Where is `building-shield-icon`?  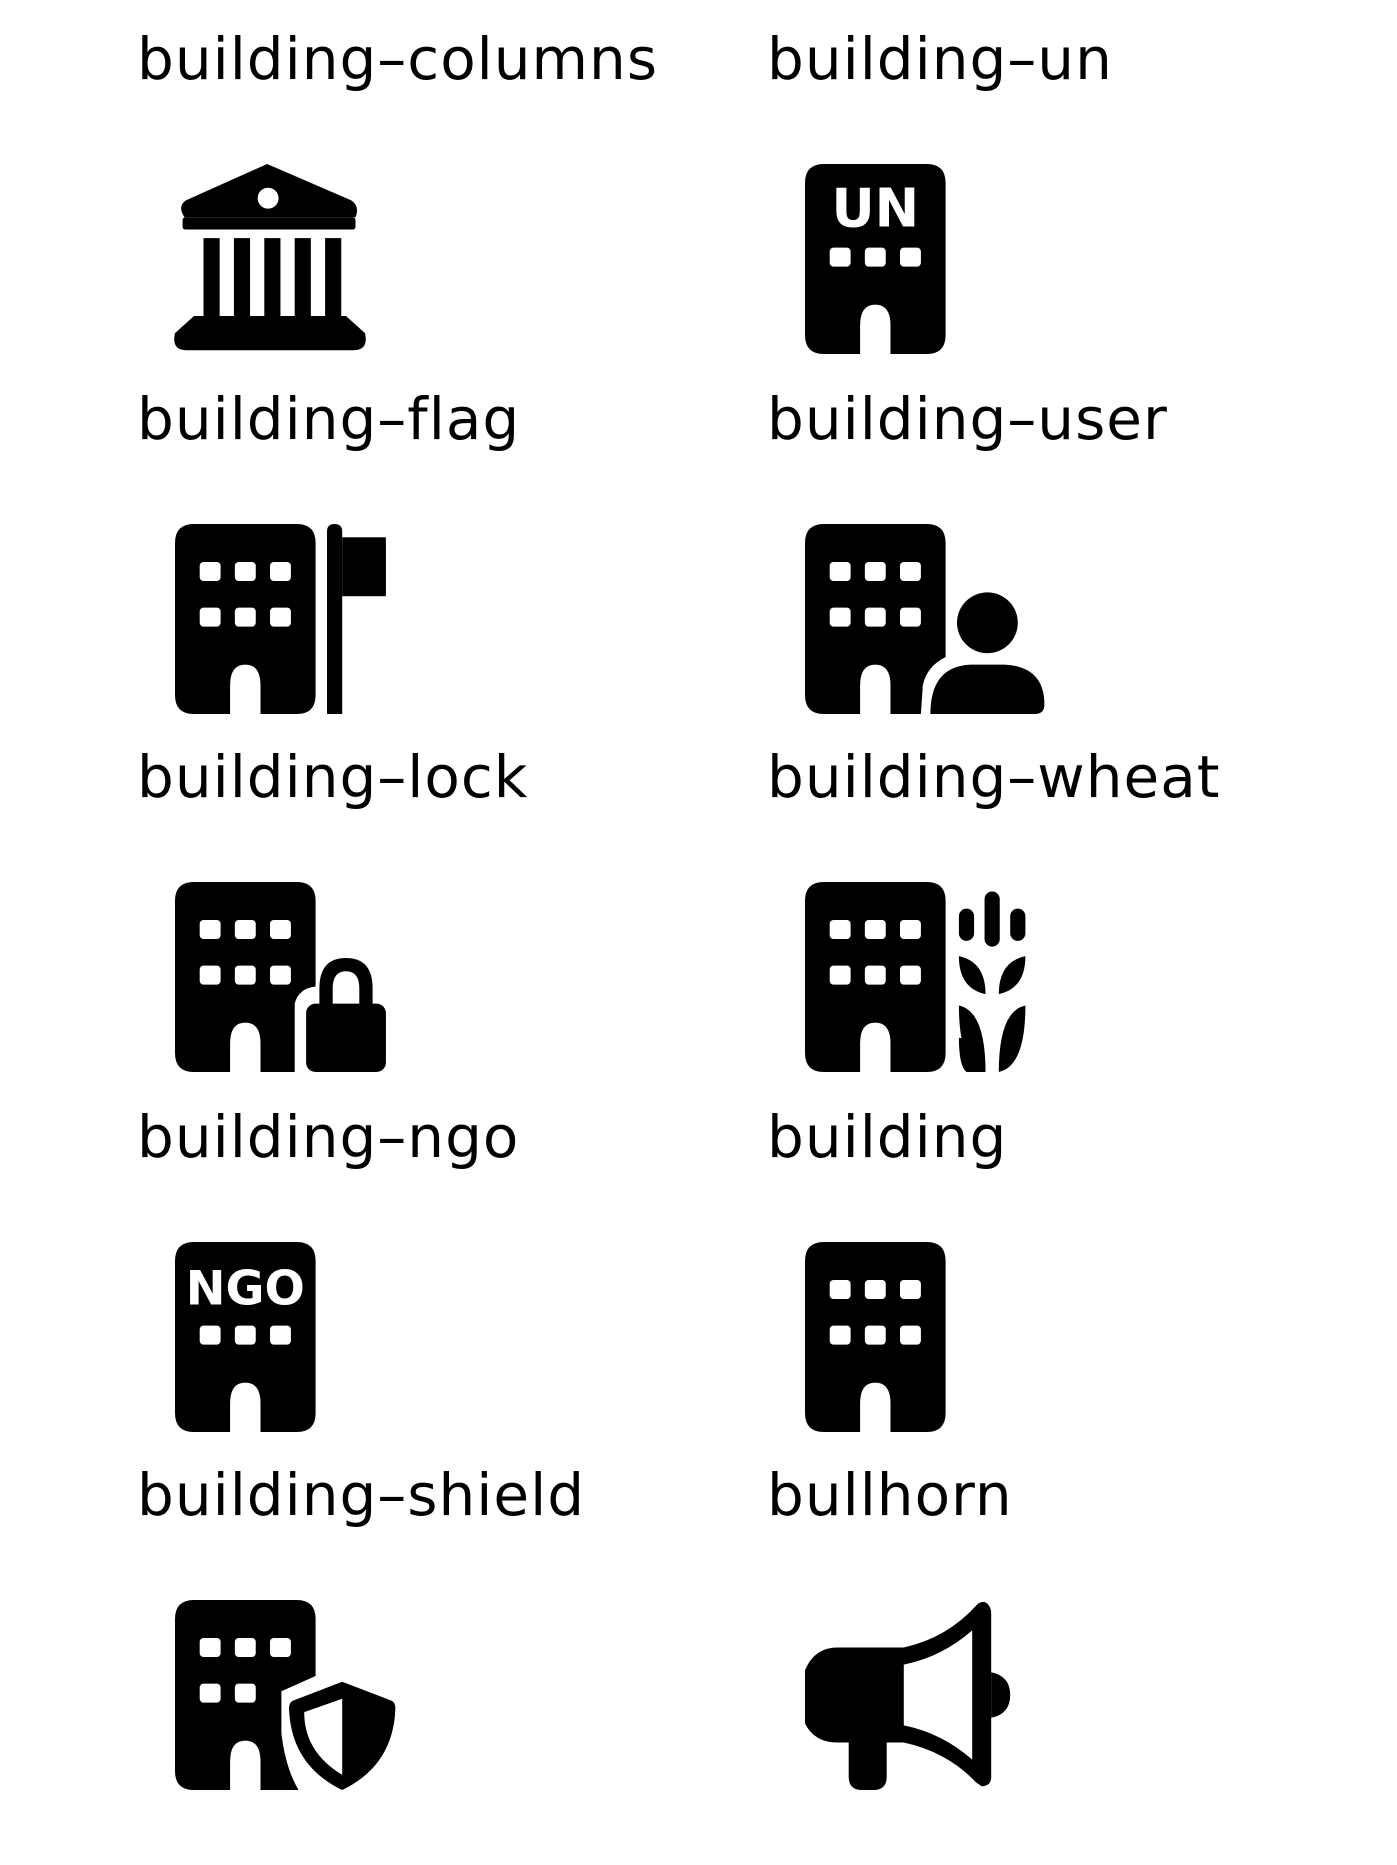
building-shield-icon is located at coordinates (270, 1695).